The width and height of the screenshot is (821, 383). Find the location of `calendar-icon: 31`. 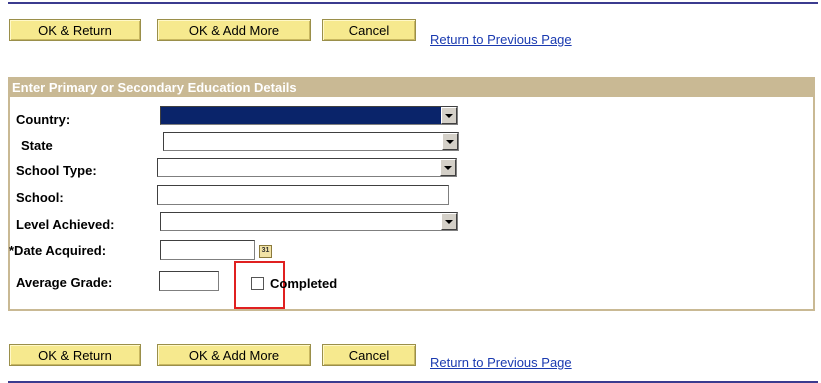

calendar-icon: 31 is located at coordinates (265, 251).